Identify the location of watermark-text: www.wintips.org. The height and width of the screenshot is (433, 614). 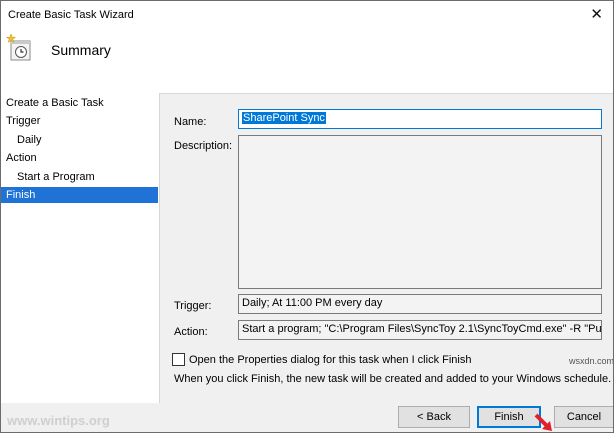
(58, 420).